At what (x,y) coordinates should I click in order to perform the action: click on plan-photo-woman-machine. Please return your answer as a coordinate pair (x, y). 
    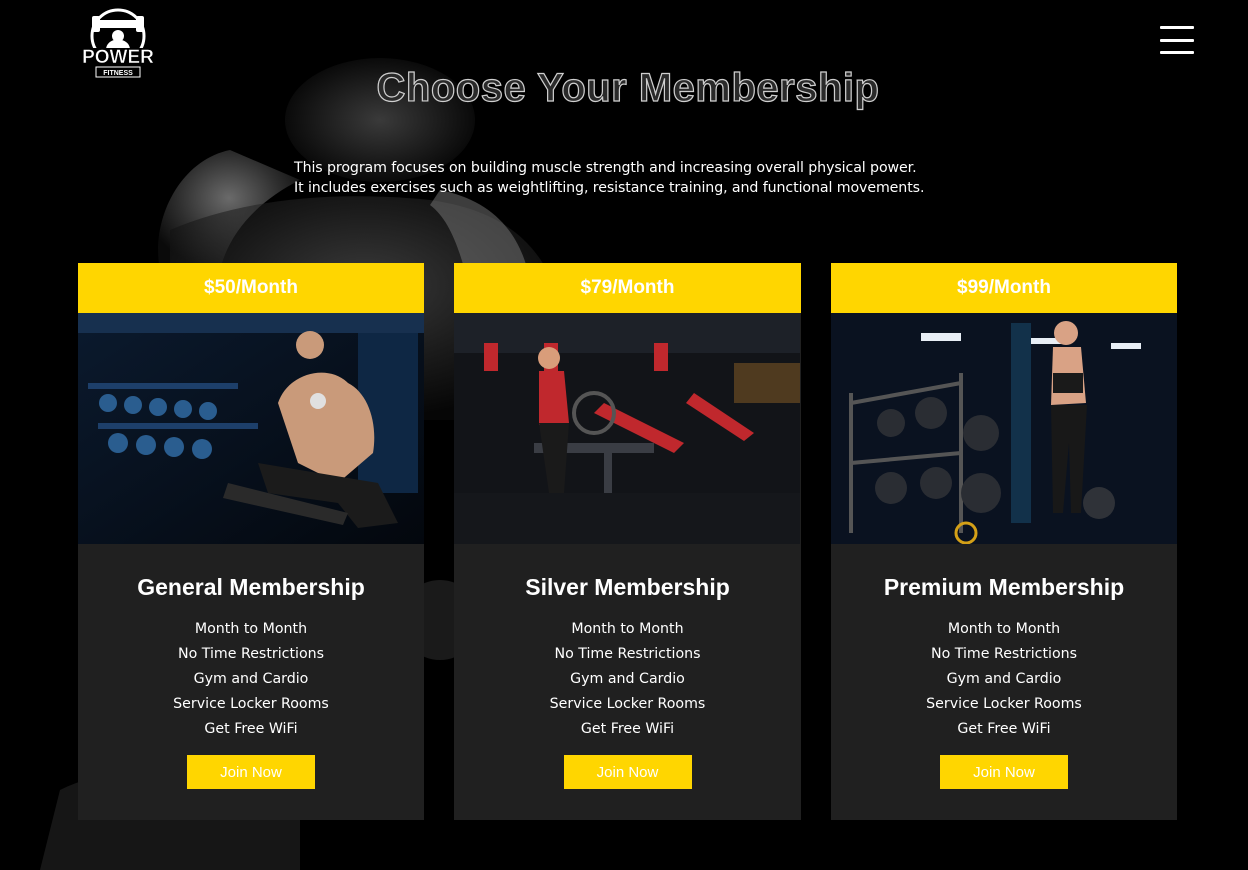
    Looking at the image, I should click on (627, 428).